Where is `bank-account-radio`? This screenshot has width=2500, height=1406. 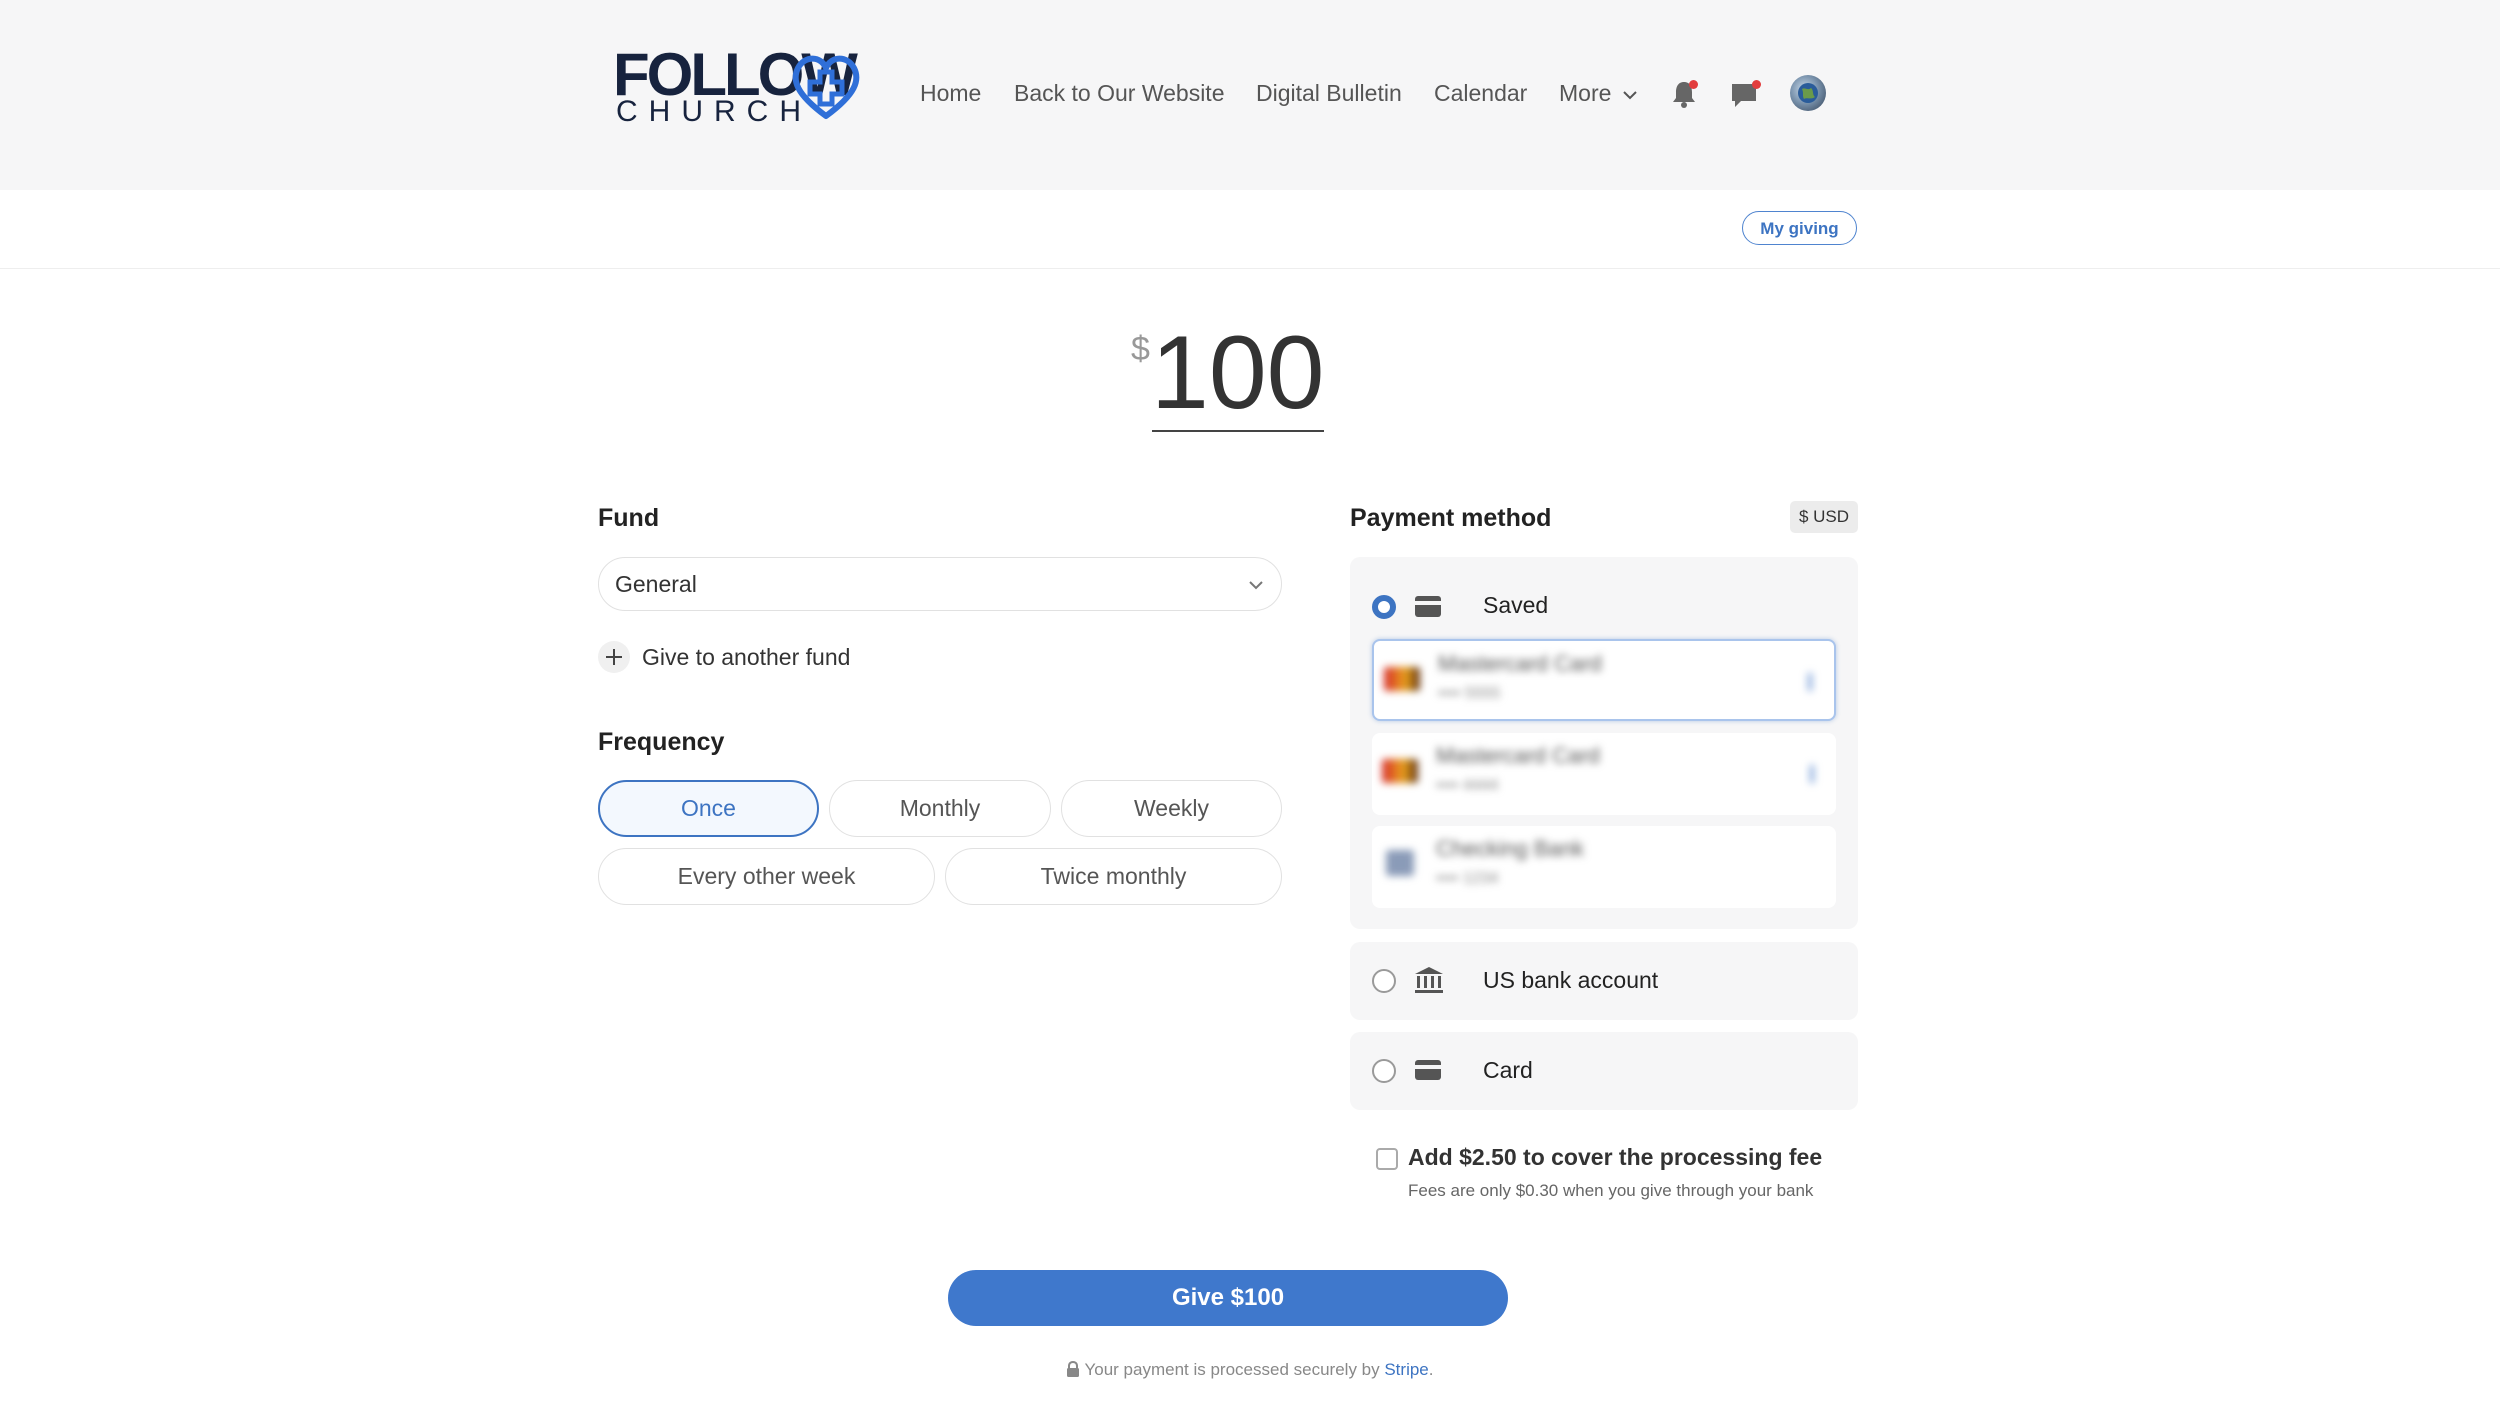
bank-account-radio is located at coordinates (1384, 981).